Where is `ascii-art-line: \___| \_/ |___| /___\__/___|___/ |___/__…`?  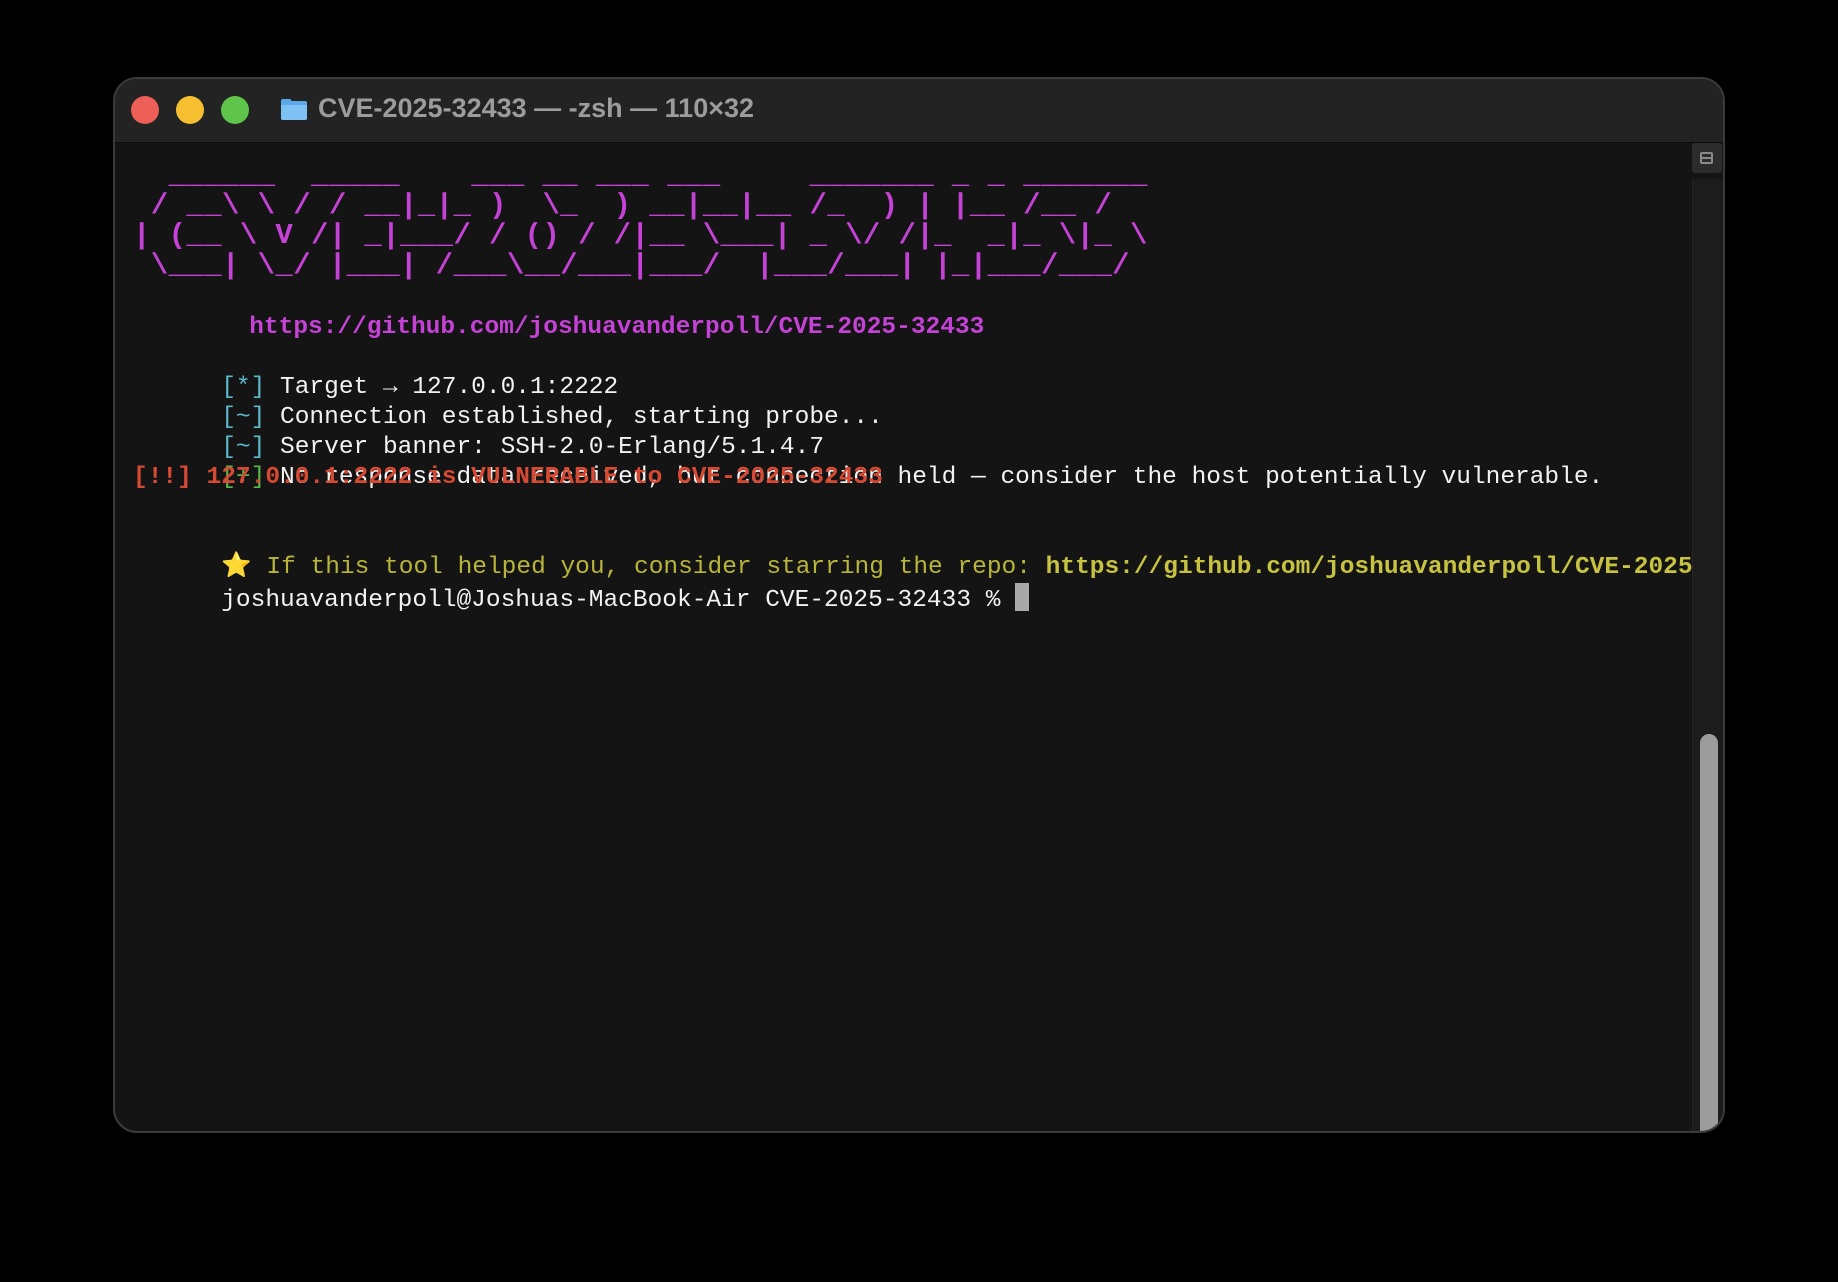 ascii-art-line: \___| \_/ |___| /___\__/___|___/ |___/__… is located at coordinates (631, 265).